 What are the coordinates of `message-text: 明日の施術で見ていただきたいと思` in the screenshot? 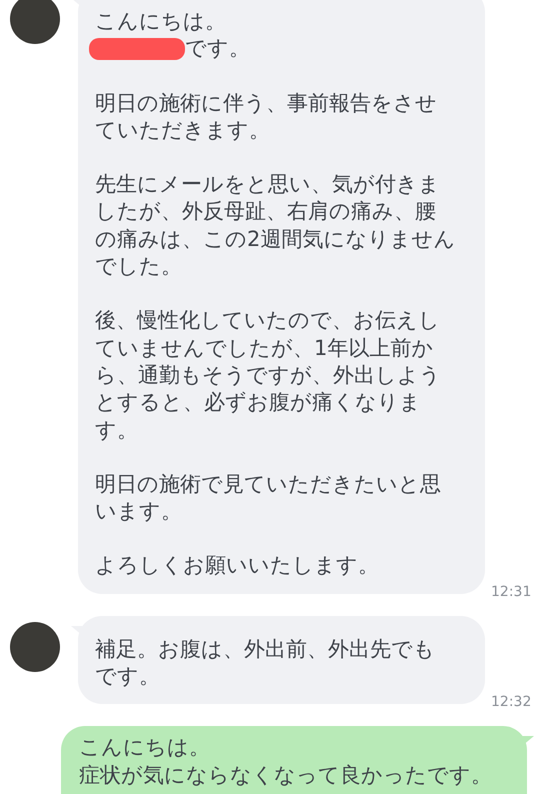 It's located at (268, 484).